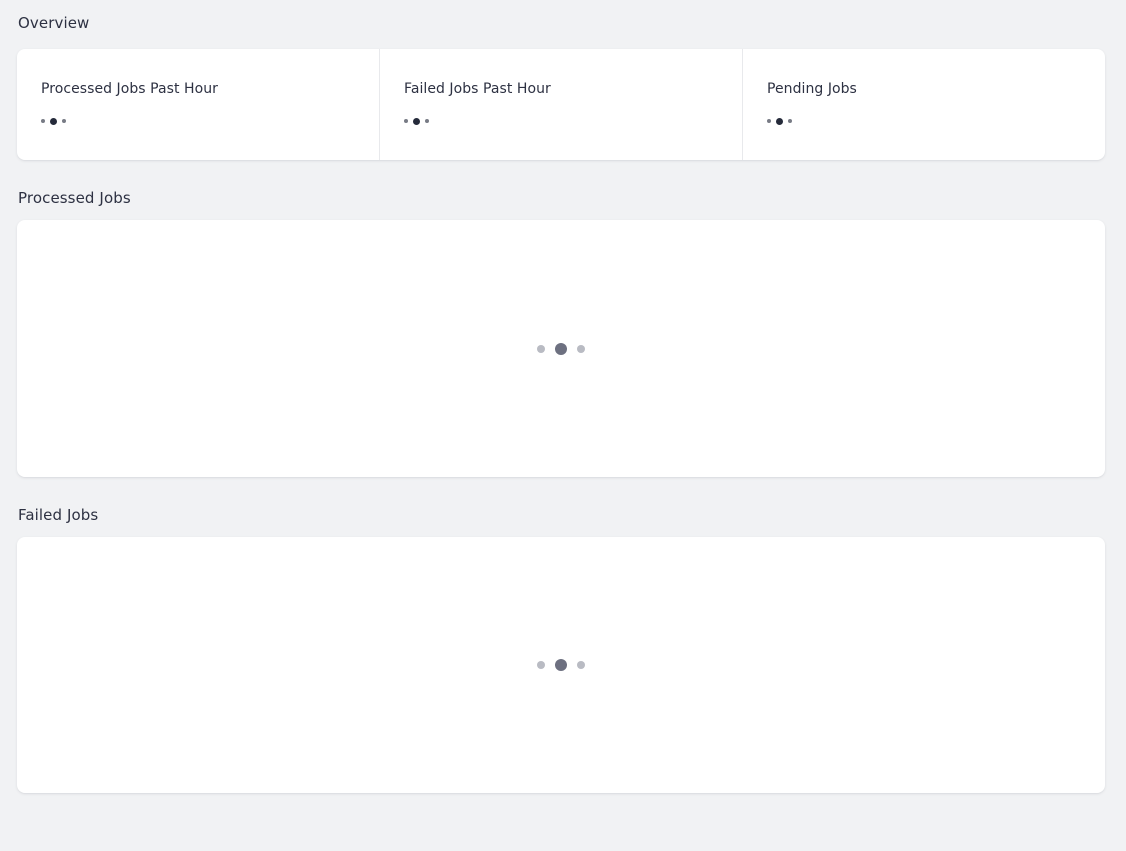  What do you see at coordinates (54, 23) in the screenshot?
I see `overview-heading: Overview` at bounding box center [54, 23].